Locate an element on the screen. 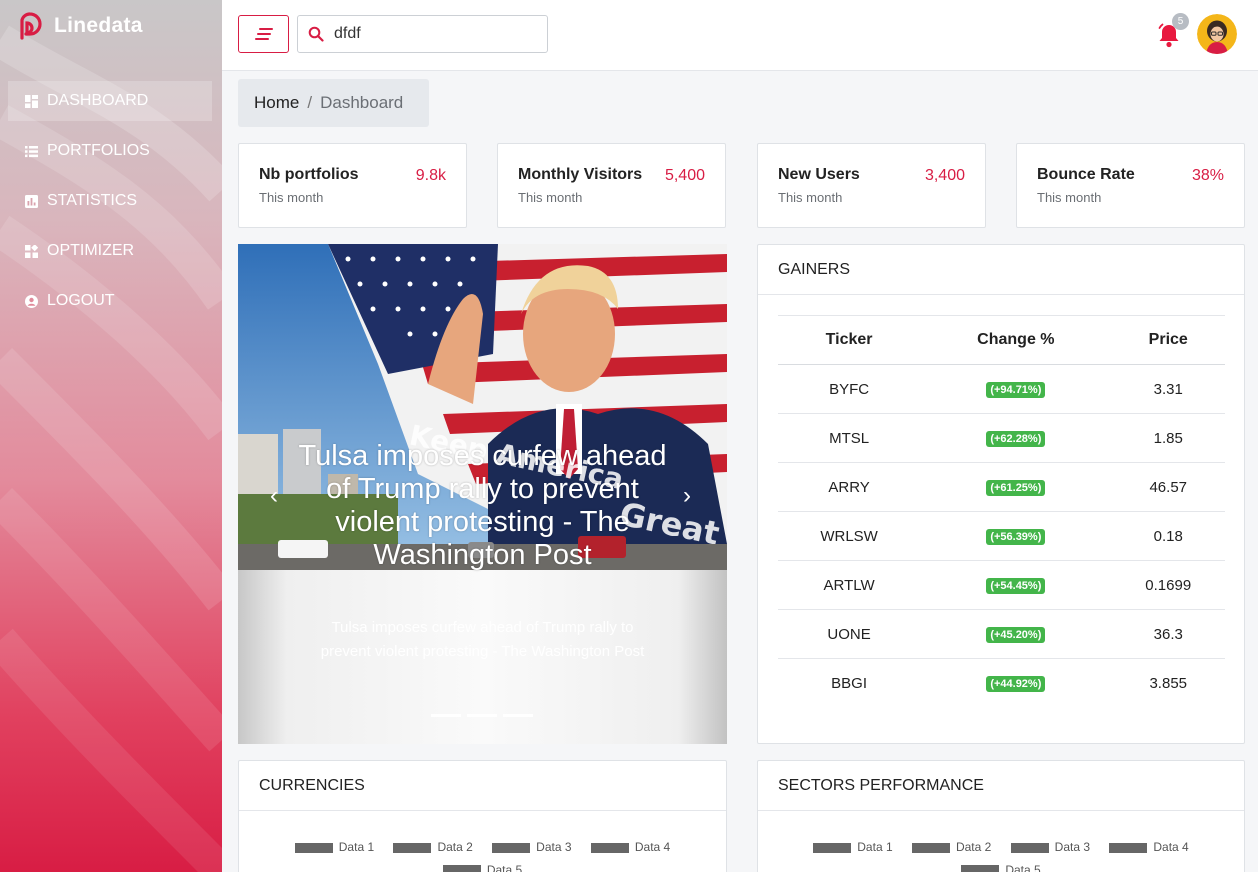  column-header-change: Change % is located at coordinates (1016, 340).